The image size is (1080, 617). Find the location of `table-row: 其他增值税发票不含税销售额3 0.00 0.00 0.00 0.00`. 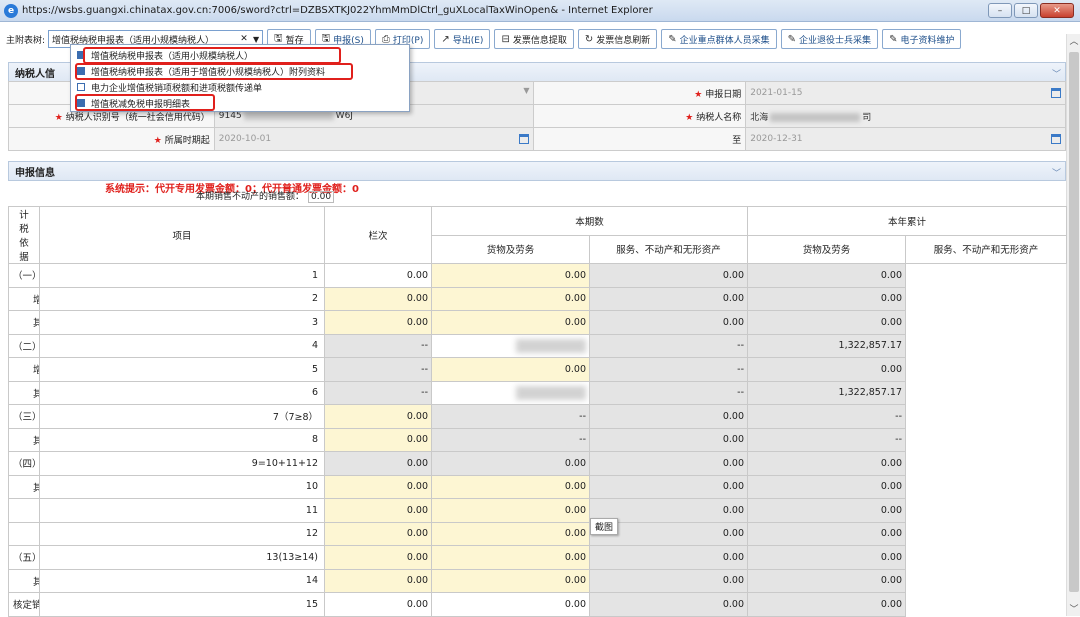

table-row: 其他增值税发票不含税销售额3 0.00 0.00 0.00 0.00 is located at coordinates (537, 322).